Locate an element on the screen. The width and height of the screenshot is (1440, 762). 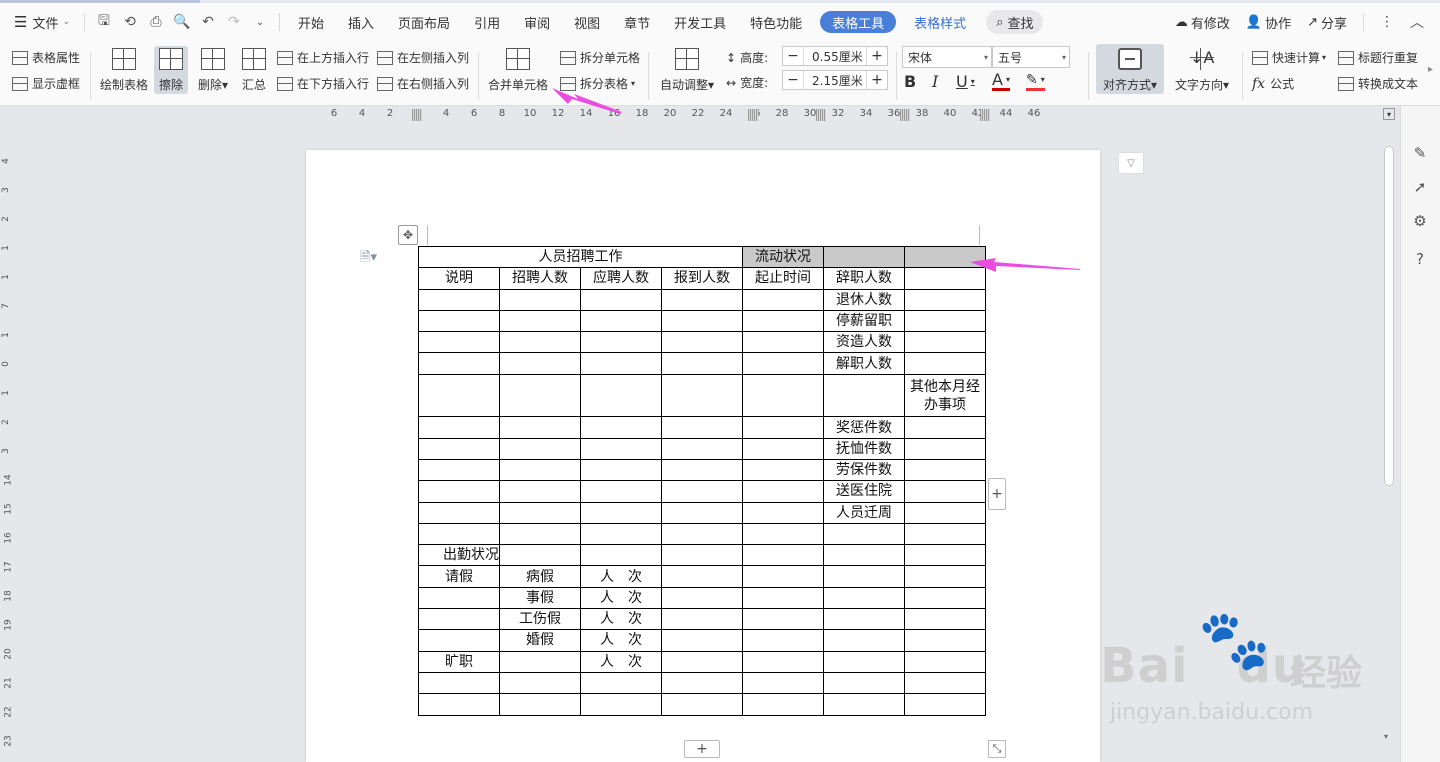
share-button: ↗ 分享 is located at coordinates (1327, 22).